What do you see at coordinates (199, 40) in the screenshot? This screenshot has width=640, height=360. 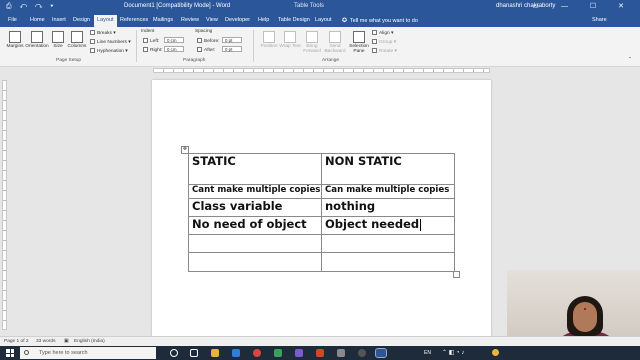 I see `spacing-before-icon` at bounding box center [199, 40].